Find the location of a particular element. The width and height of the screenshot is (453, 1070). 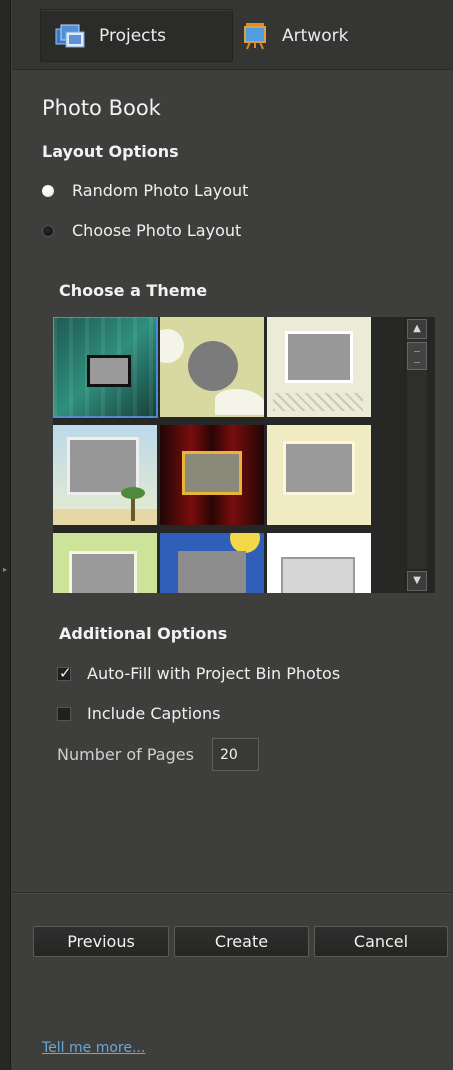

captions-label: Include Captions is located at coordinates (154, 713).